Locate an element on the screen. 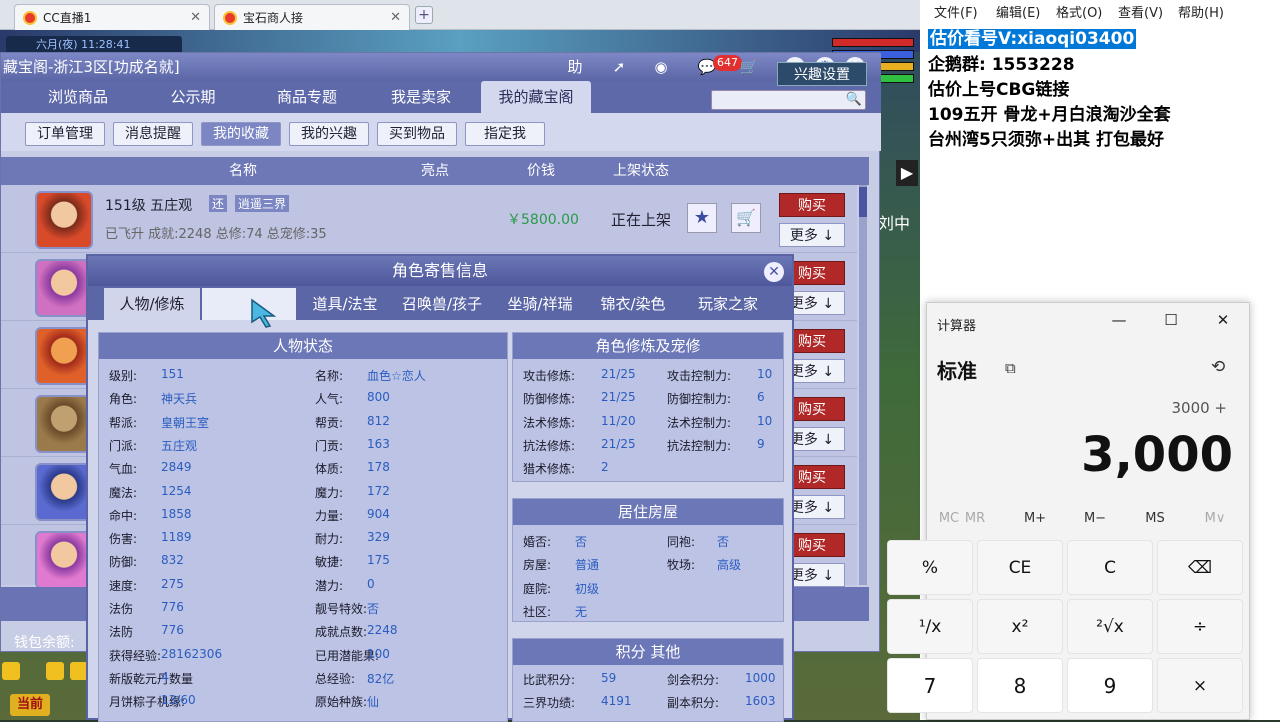  tab-mounts: 坐骑/祥瑞 is located at coordinates (540, 304).